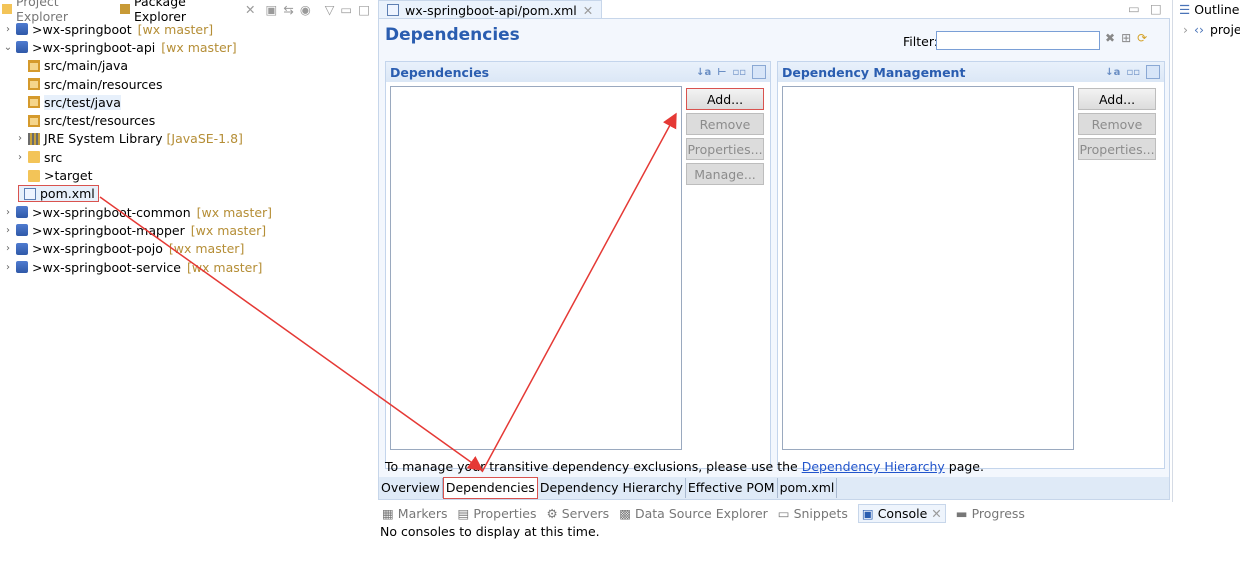 This screenshot has height=561, width=1240. What do you see at coordinates (1225, 262) in the screenshot?
I see `outline-item: proje` at bounding box center [1225, 262].